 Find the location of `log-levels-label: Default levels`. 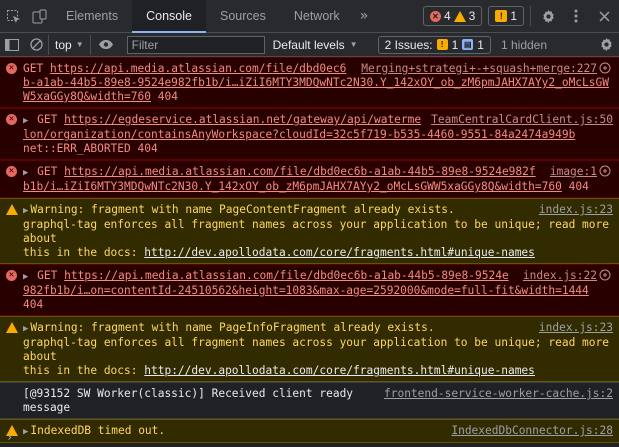

log-levels-label: Default levels is located at coordinates (308, 44).